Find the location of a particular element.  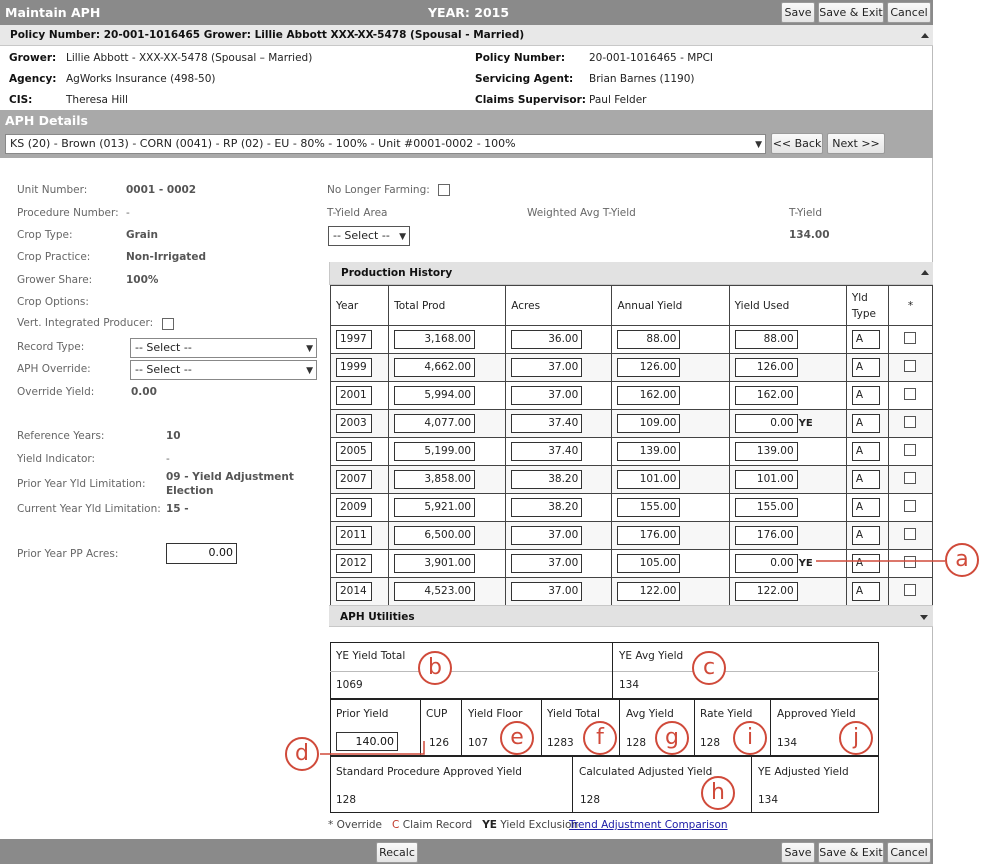

total-prod-input: 5,994.00 is located at coordinates (435, 395).